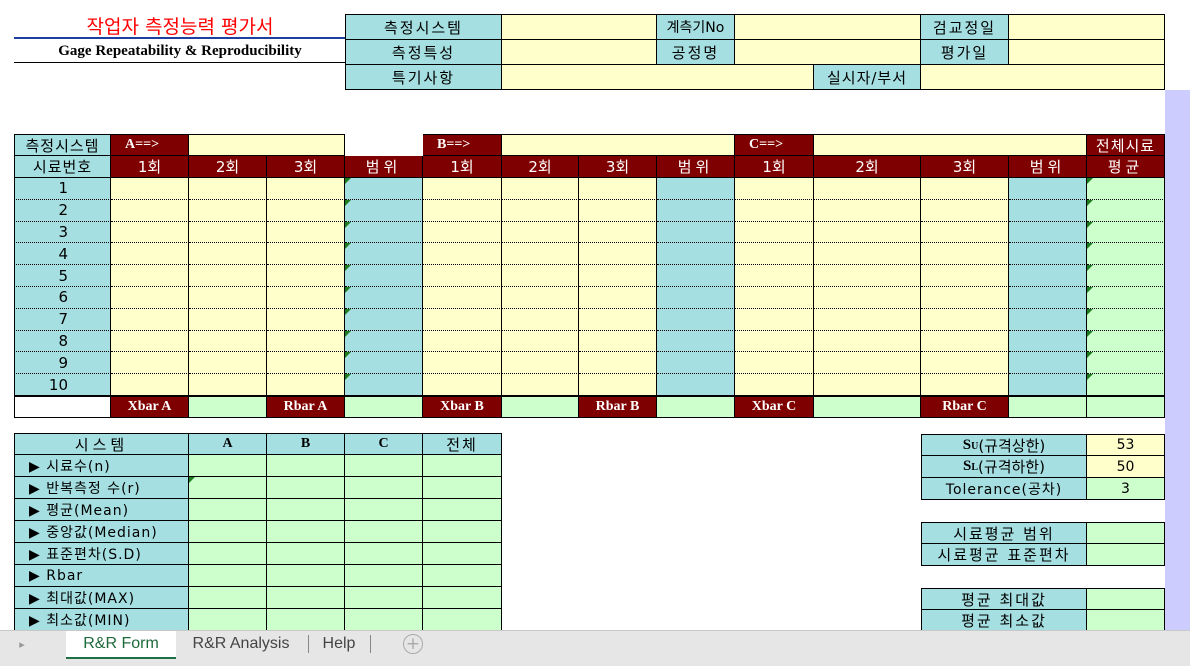  I want to click on value-upper-spec: 53, so click(1126, 445).